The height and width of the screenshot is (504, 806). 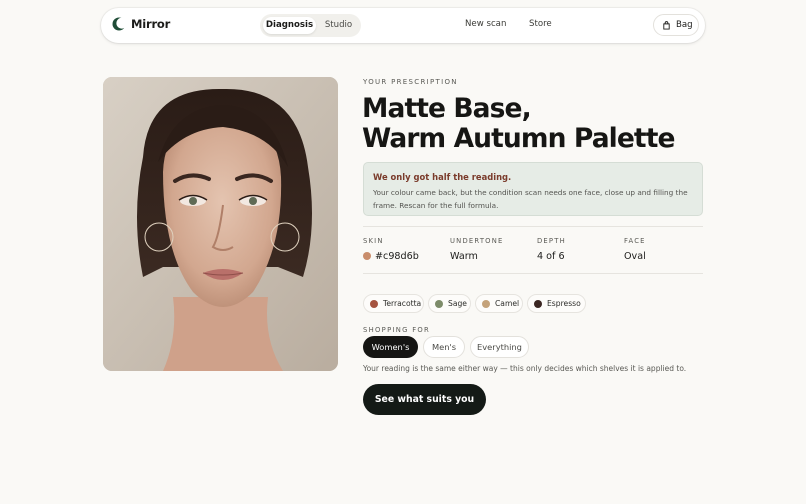 What do you see at coordinates (289, 25) in the screenshot?
I see `tab-diagnosis: Diagnosis` at bounding box center [289, 25].